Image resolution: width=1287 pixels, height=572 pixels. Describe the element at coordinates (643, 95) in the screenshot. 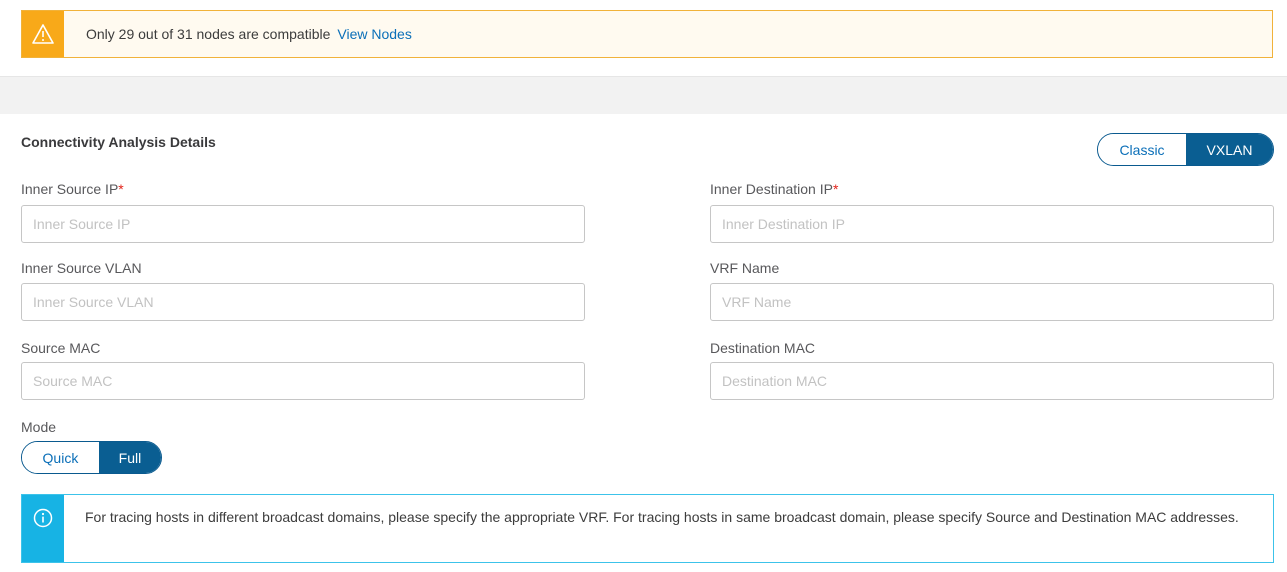

I see `section-divider-band` at that location.